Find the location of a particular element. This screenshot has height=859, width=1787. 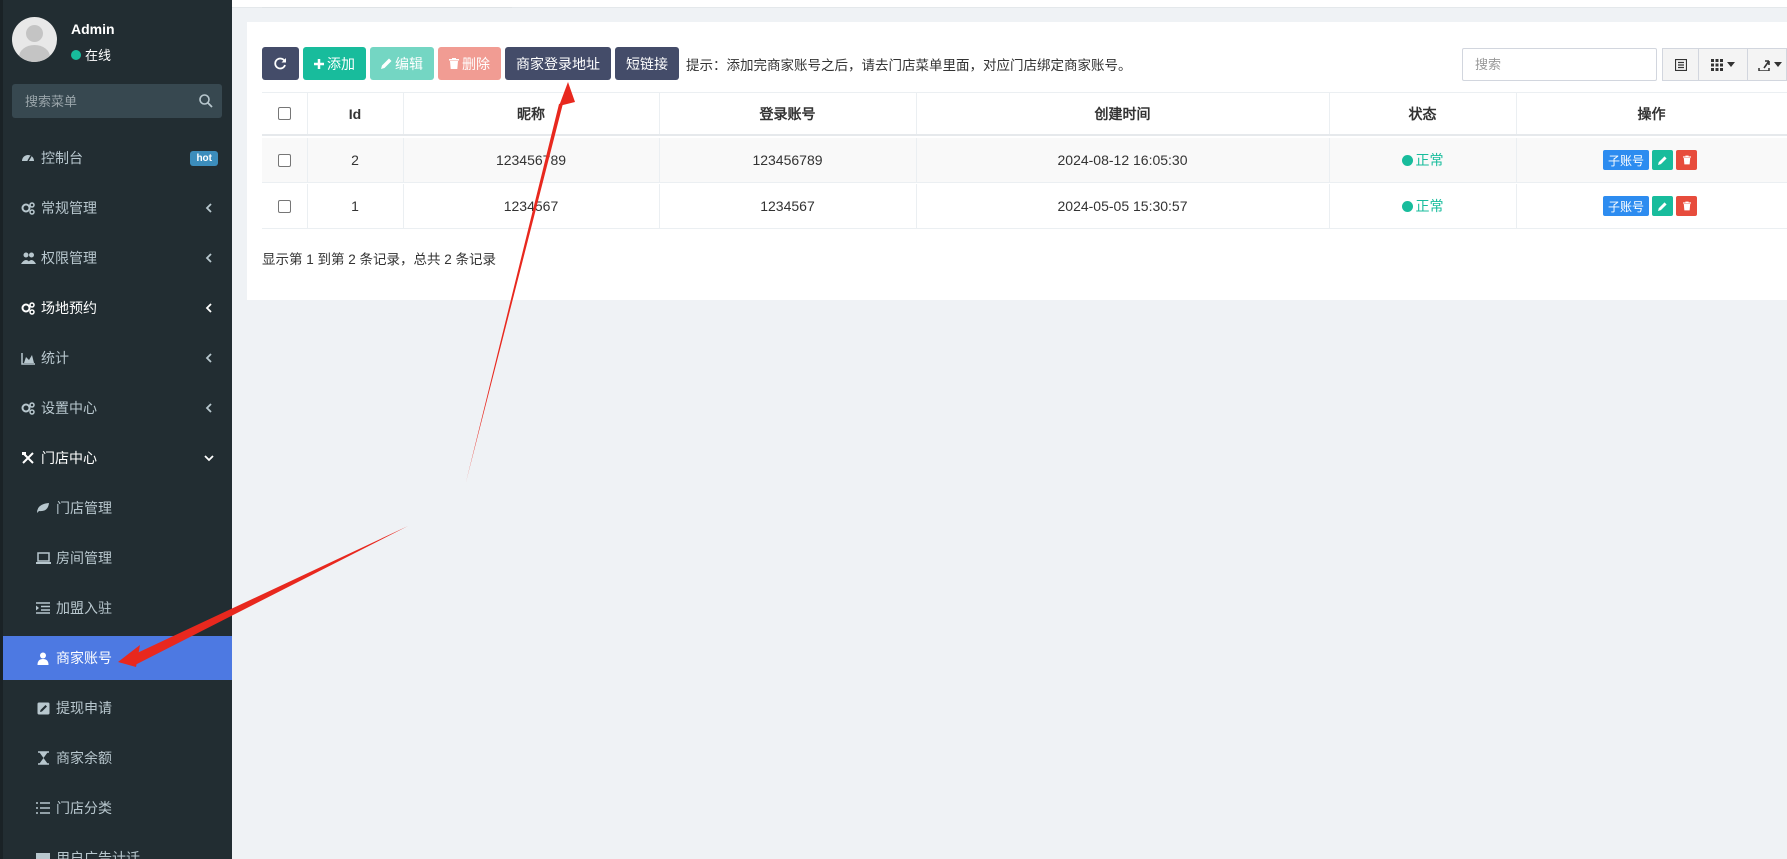

columns-grid-icon is located at coordinates (1717, 64).